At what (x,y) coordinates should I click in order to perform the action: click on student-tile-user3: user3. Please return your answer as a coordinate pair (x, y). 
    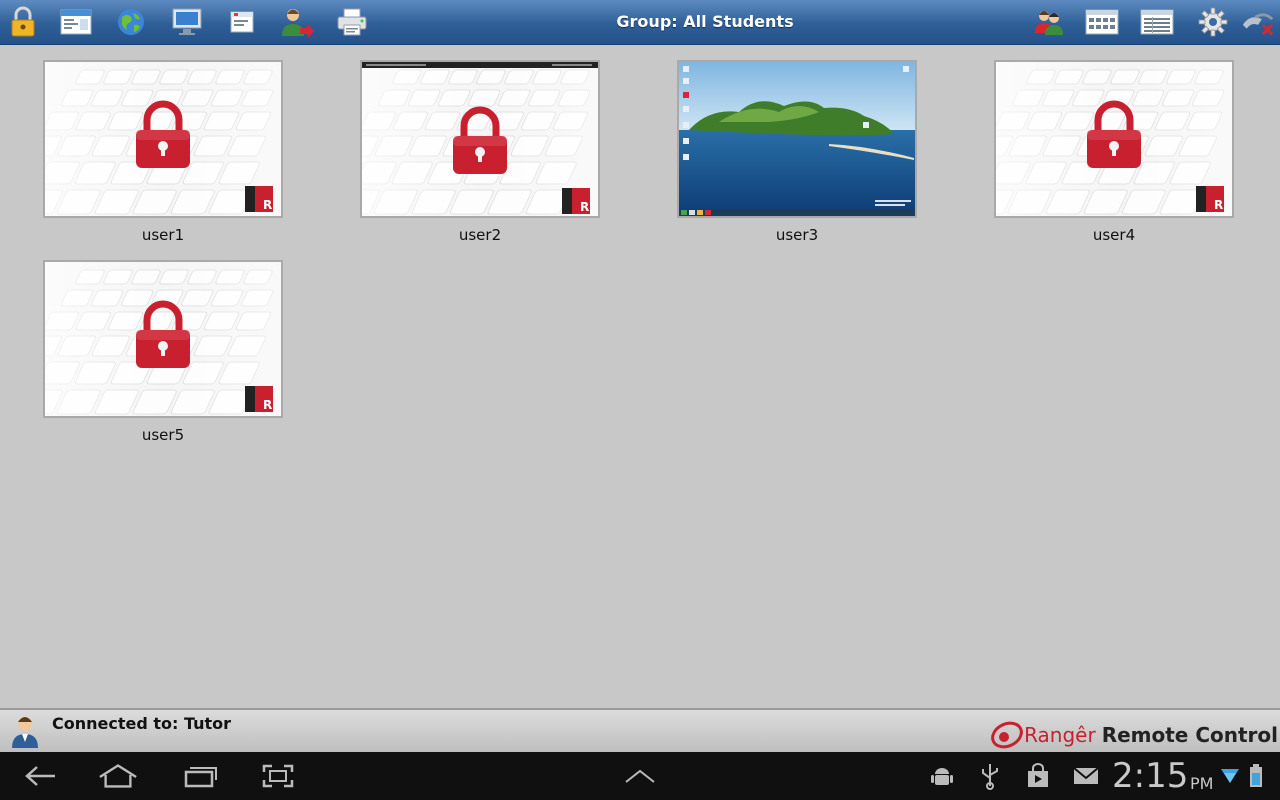
    Looking at the image, I should click on (797, 152).